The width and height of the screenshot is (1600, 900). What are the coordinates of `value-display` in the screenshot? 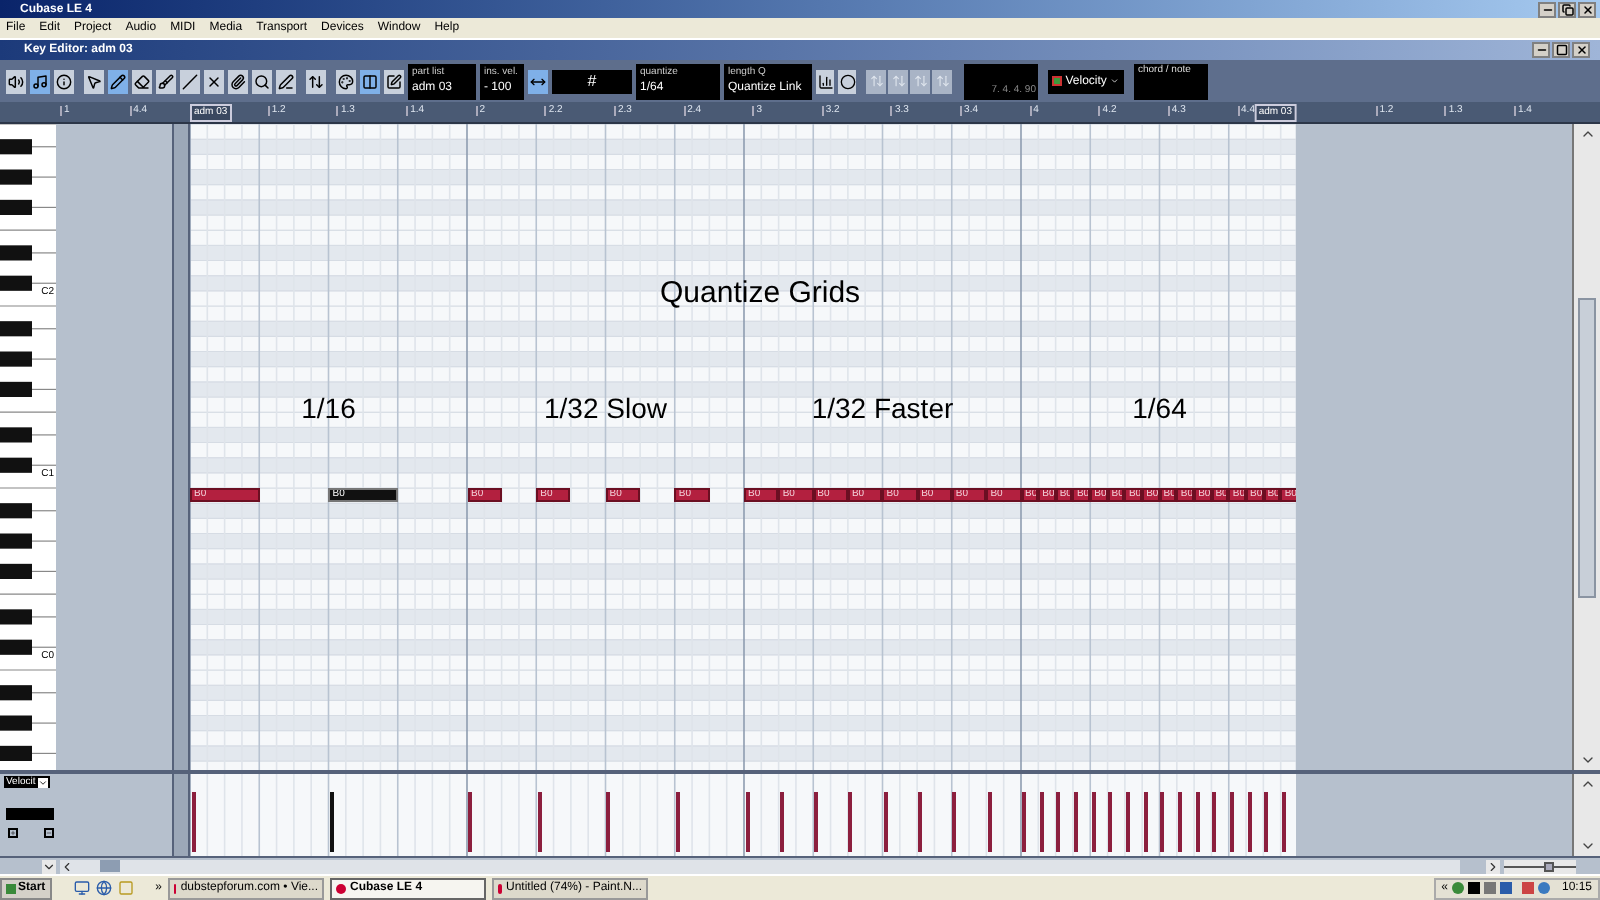 It's located at (30, 814).